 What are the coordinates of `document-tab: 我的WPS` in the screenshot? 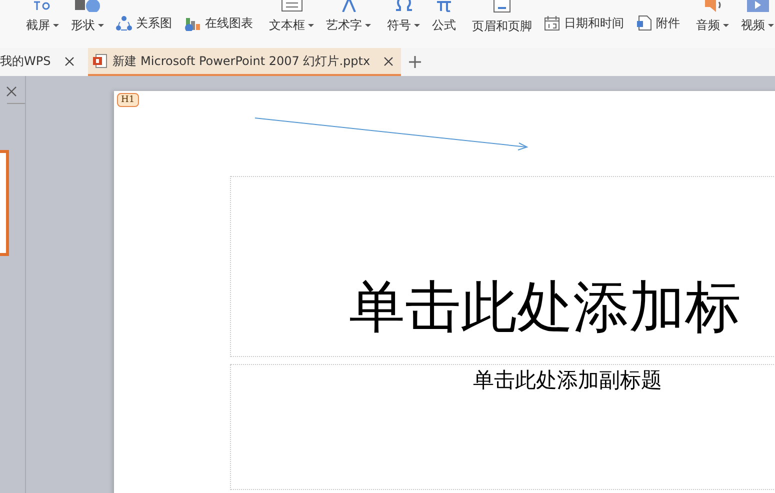 It's located at (41, 62).